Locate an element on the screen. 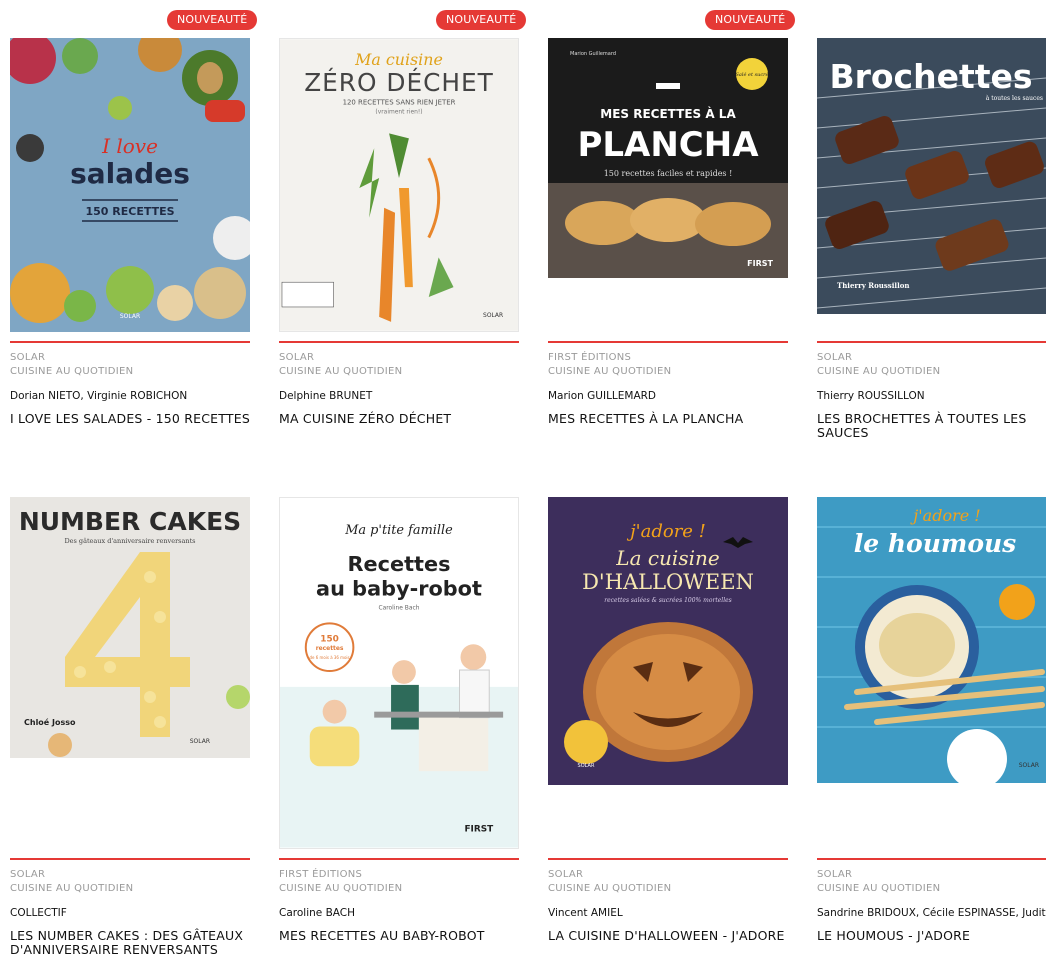  cover-sticker1: 150 is located at coordinates (329, 639).